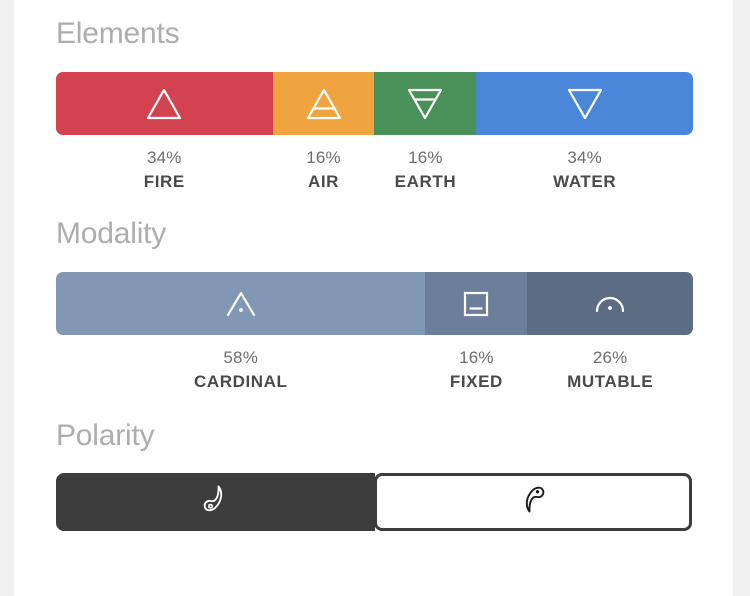  I want to click on fixed-square-icon, so click(476, 304).